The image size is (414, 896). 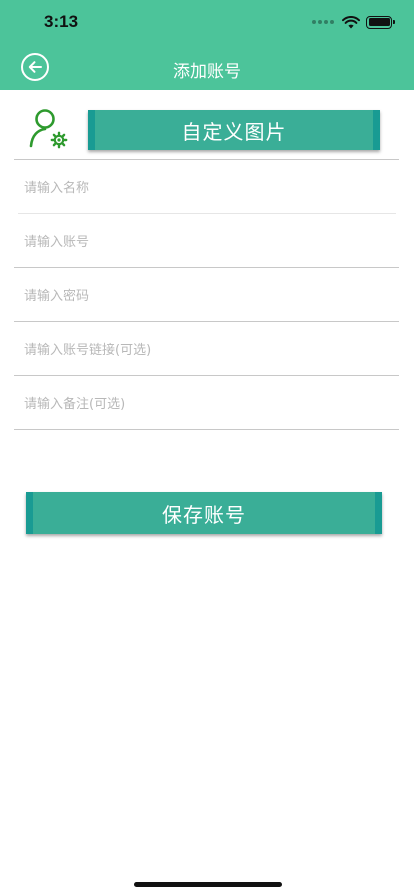 What do you see at coordinates (207, 45) in the screenshot?
I see `header-bar: 3:13 添加账号` at bounding box center [207, 45].